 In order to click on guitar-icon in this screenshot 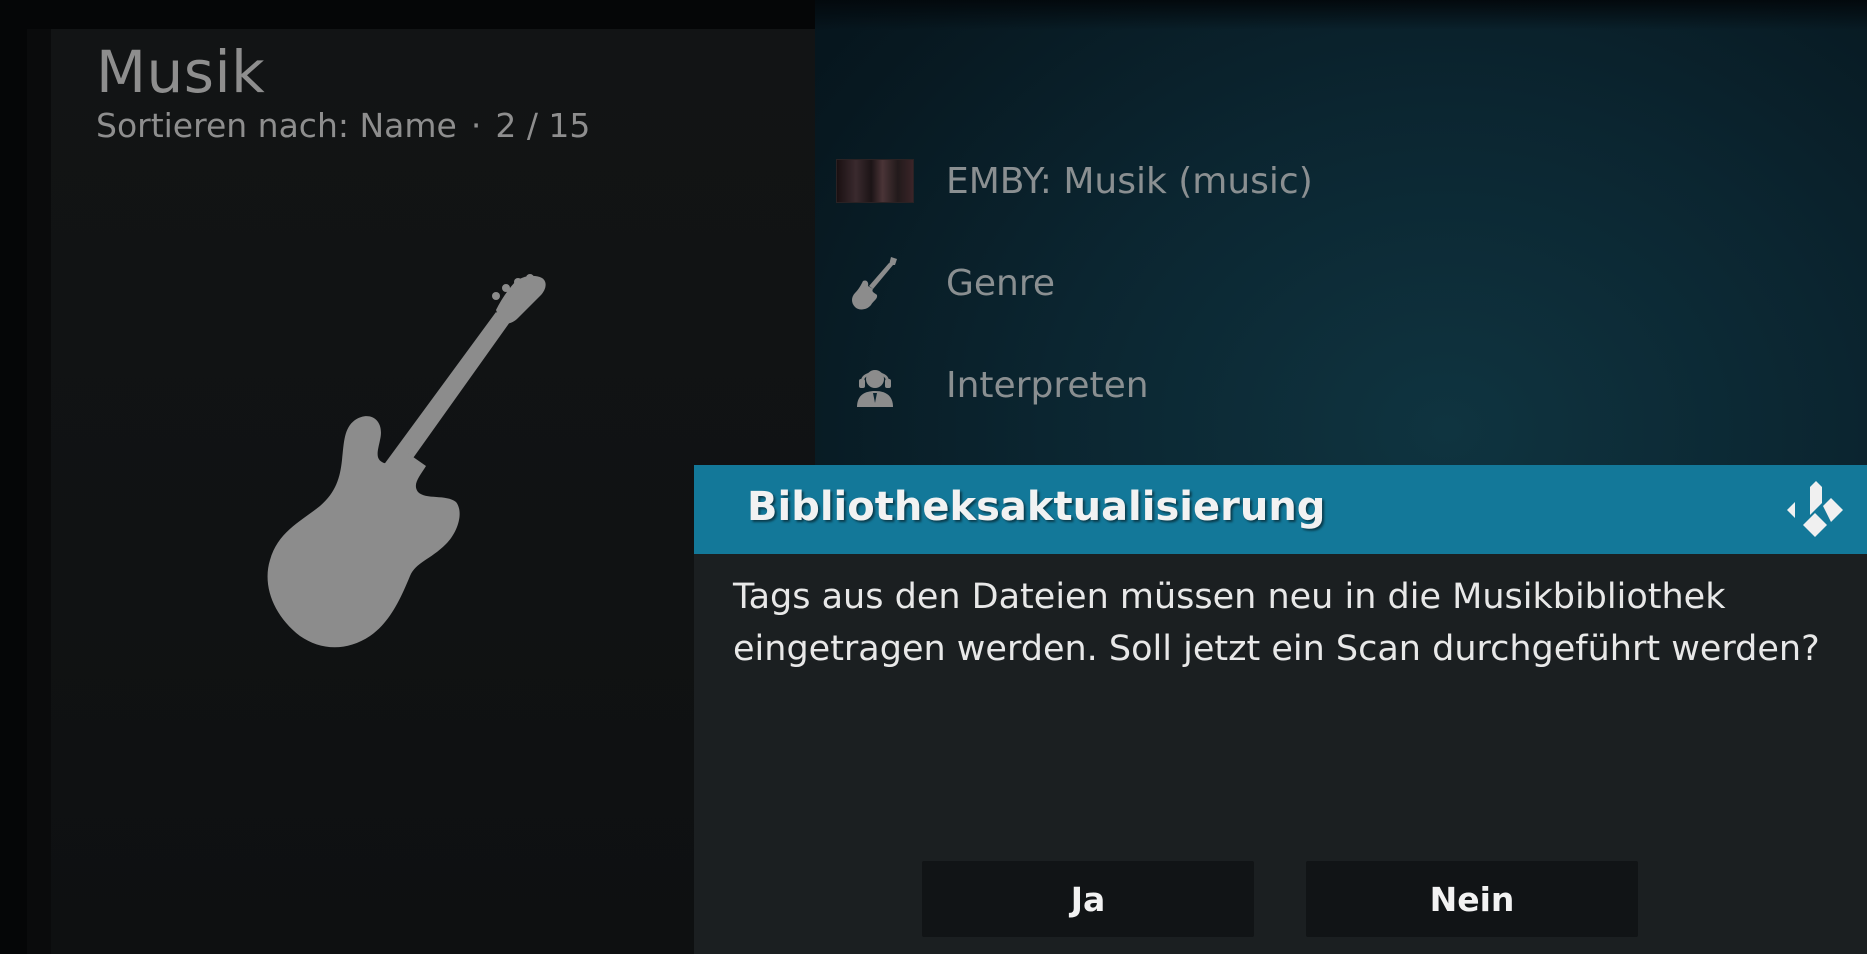, I will do `click(875, 283)`.